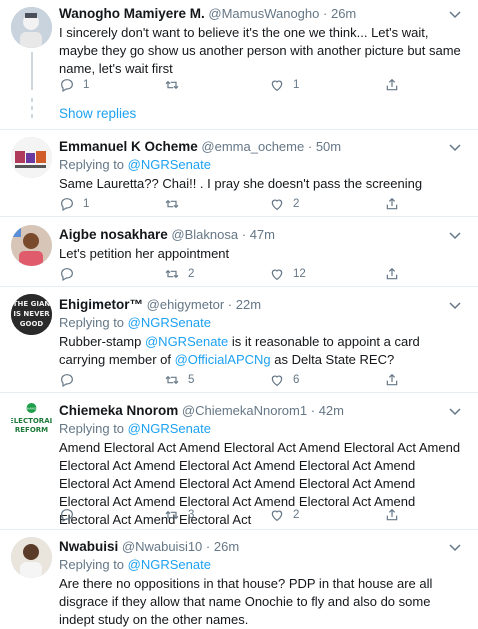 This screenshot has height=629, width=478. I want to click on retweet-count: 5, so click(191, 380).